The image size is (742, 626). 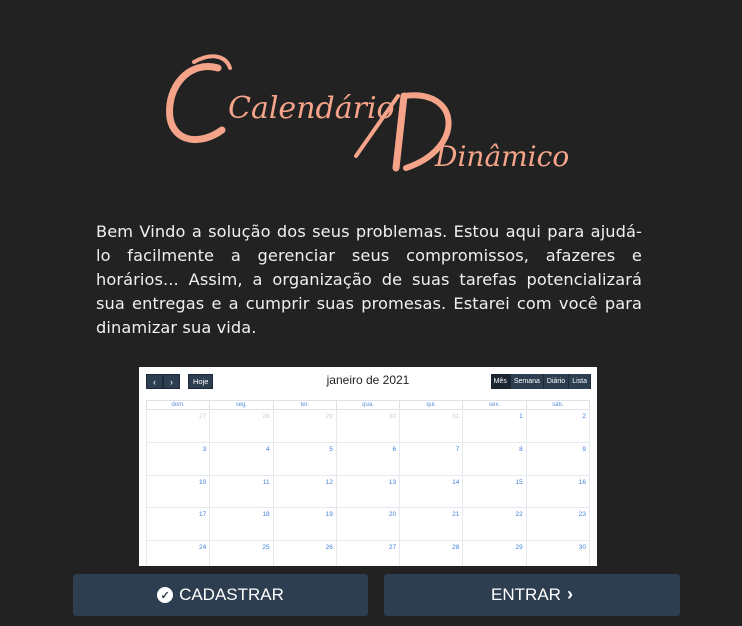 I want to click on weekday-label: seg., so click(x=240, y=405).